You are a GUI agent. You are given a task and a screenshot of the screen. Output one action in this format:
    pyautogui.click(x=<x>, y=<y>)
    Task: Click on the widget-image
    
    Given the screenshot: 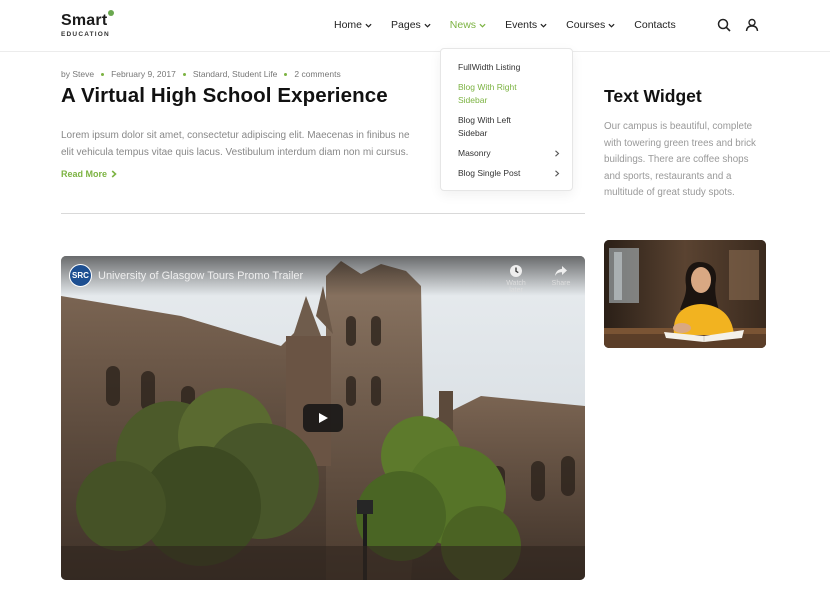 What is the action you would take?
    pyautogui.click(x=685, y=294)
    